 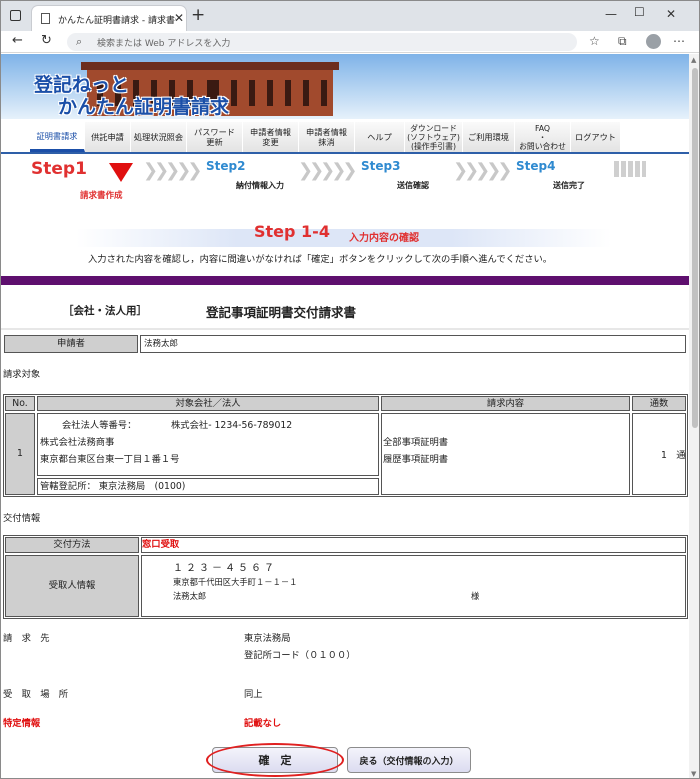 What do you see at coordinates (381, 166) in the screenshot?
I see `step3-label: Step3` at bounding box center [381, 166].